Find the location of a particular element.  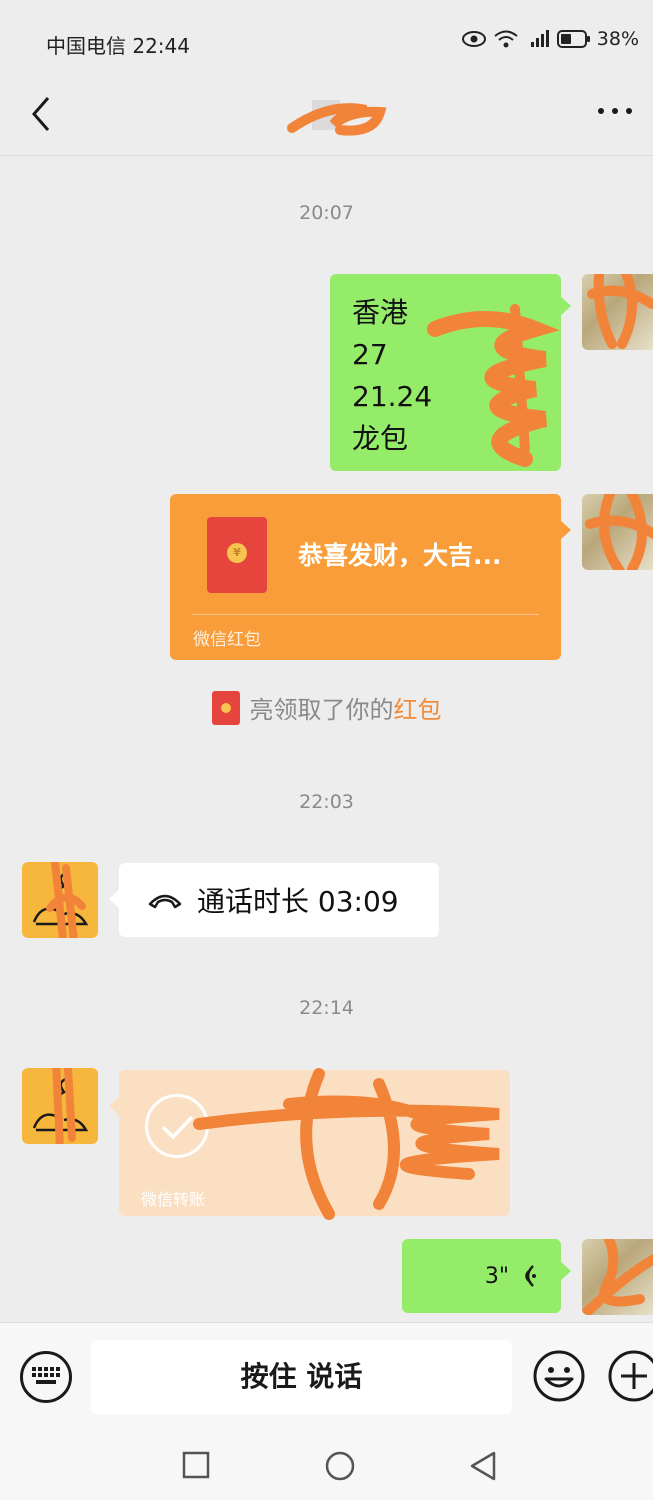

voice-message: 3" is located at coordinates (486, 1276).